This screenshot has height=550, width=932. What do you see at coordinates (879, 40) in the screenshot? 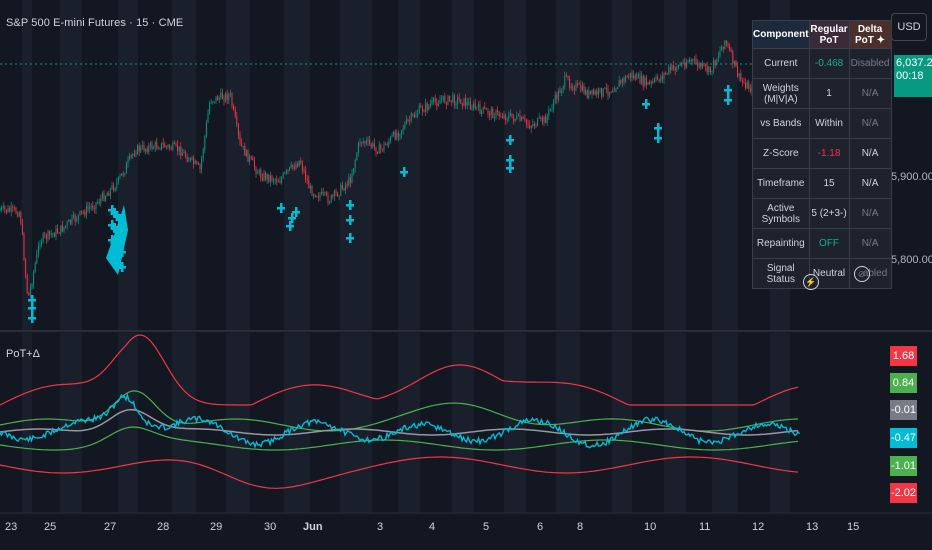
I see `pin-icon: ✦` at bounding box center [879, 40].